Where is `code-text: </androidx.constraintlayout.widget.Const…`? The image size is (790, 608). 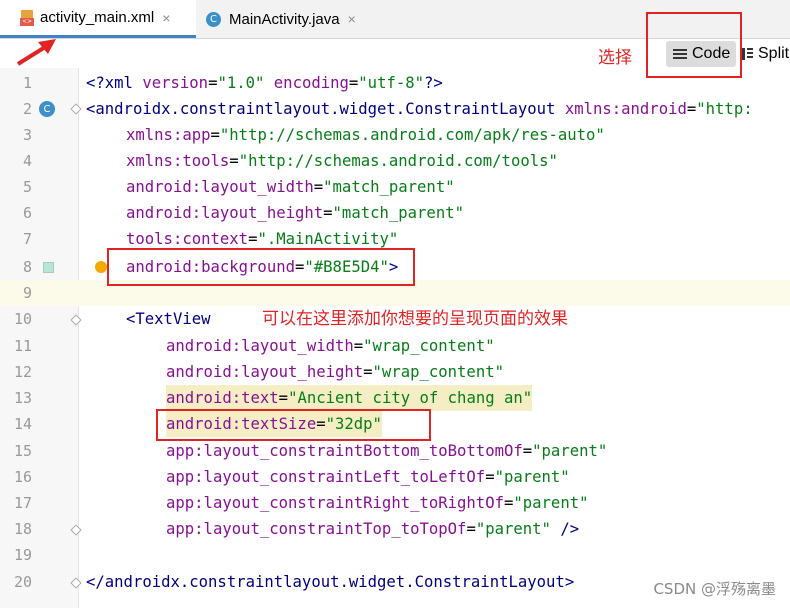 code-text: </androidx.constraintlayout.widget.Const… is located at coordinates (330, 582).